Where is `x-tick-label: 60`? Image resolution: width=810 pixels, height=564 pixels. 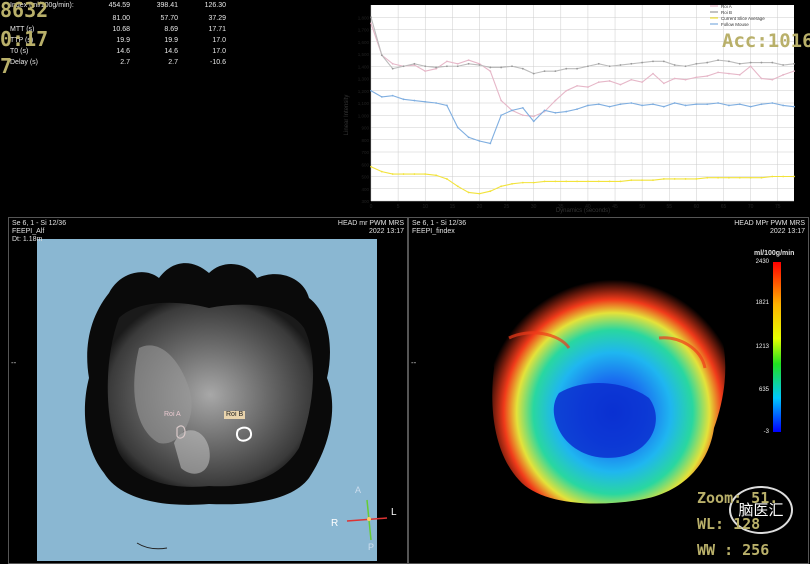
x-tick-label: 60 is located at coordinates (697, 207).